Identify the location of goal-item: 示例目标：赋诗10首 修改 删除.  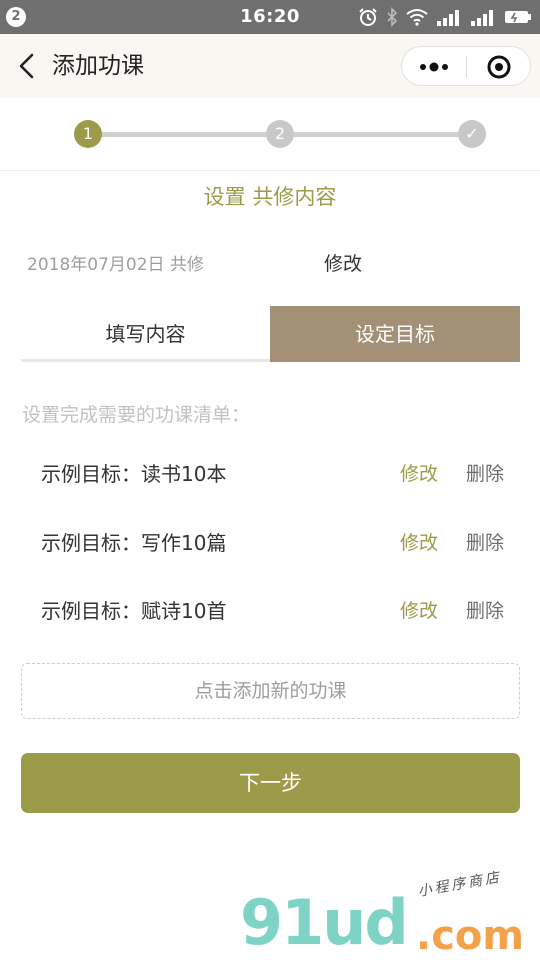
(270, 611).